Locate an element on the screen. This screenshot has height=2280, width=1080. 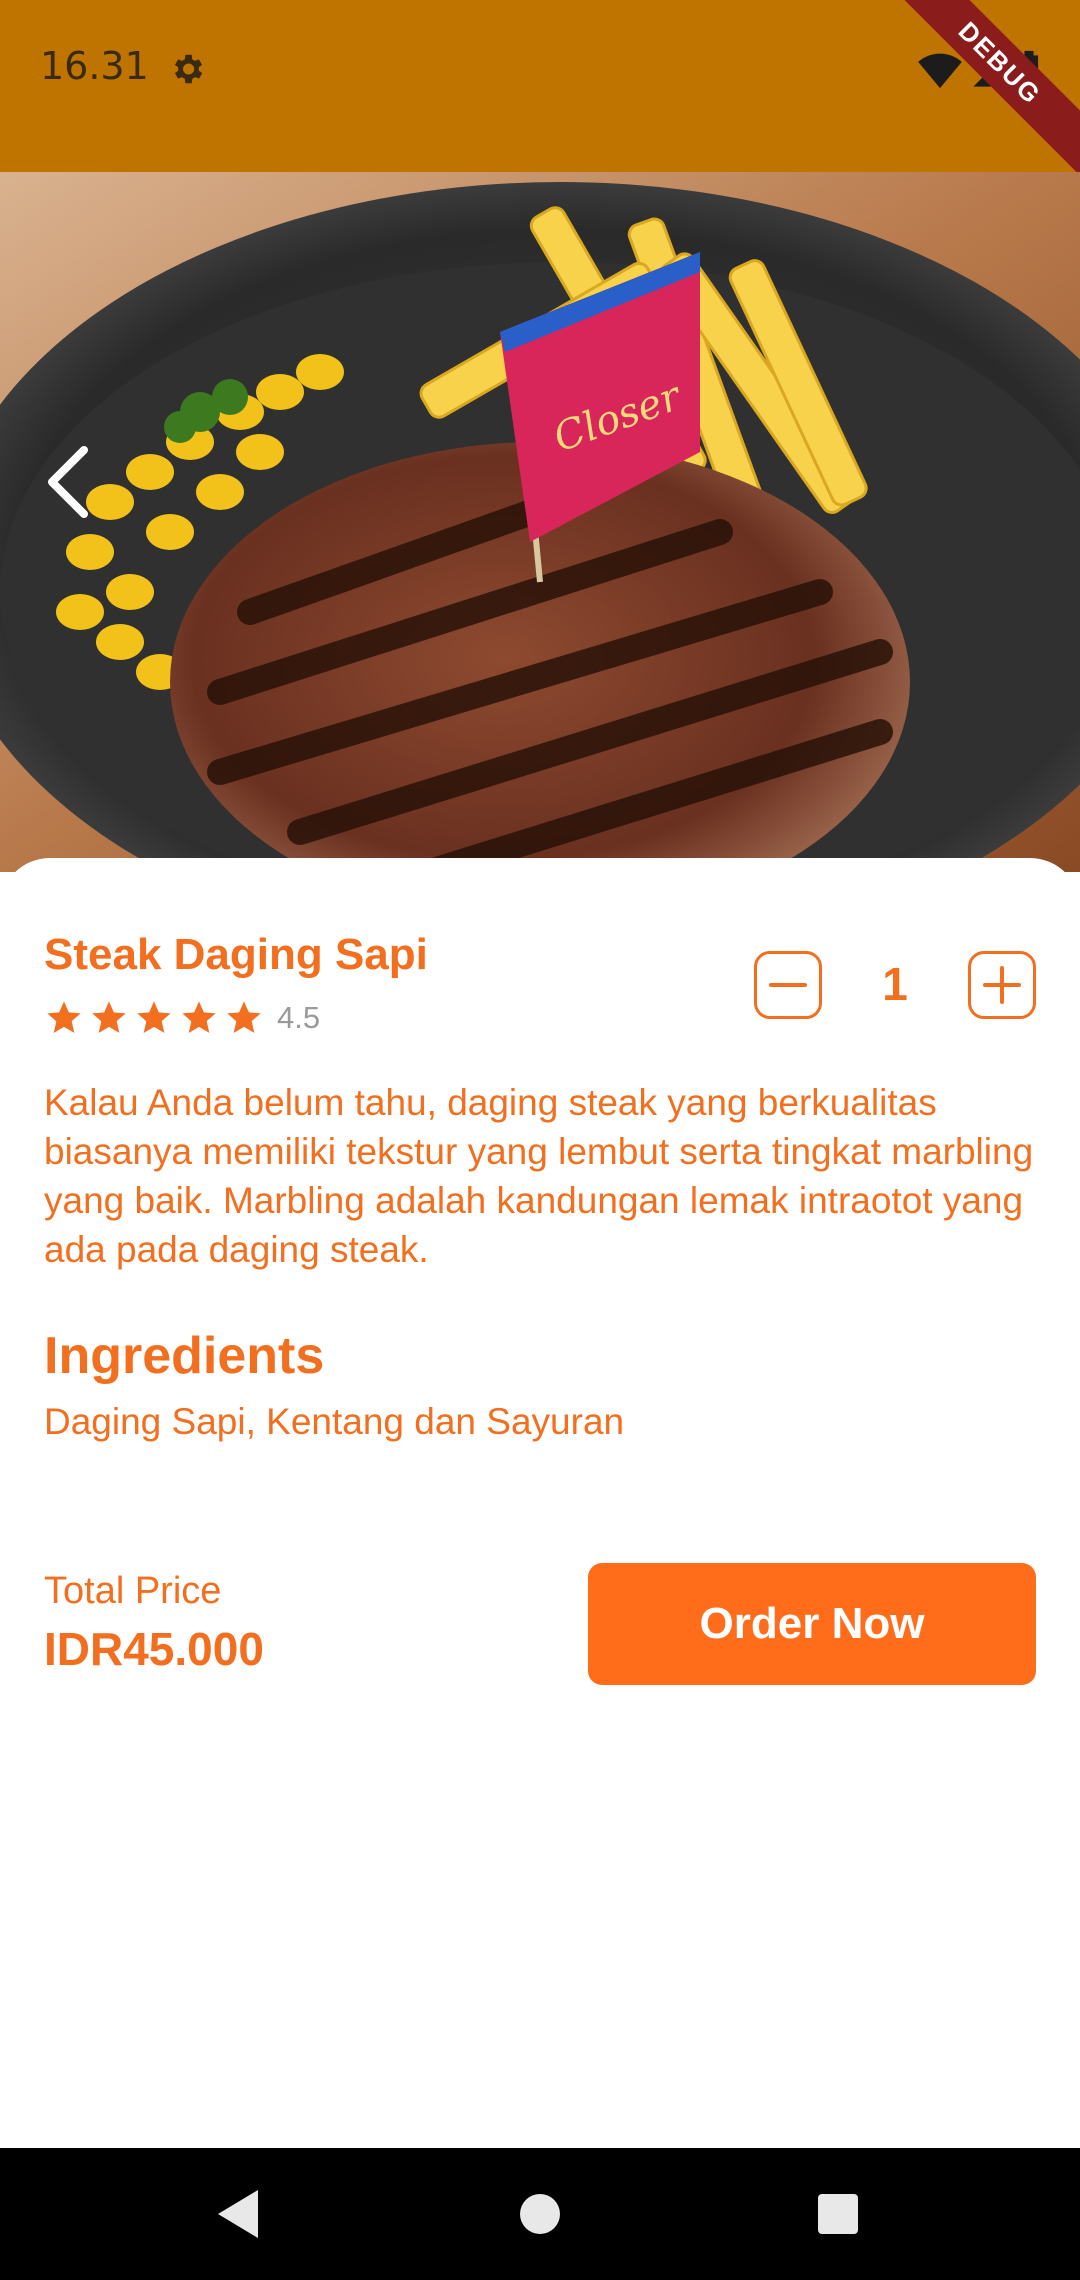
total-price-label: Total Price is located at coordinates (133, 1591).